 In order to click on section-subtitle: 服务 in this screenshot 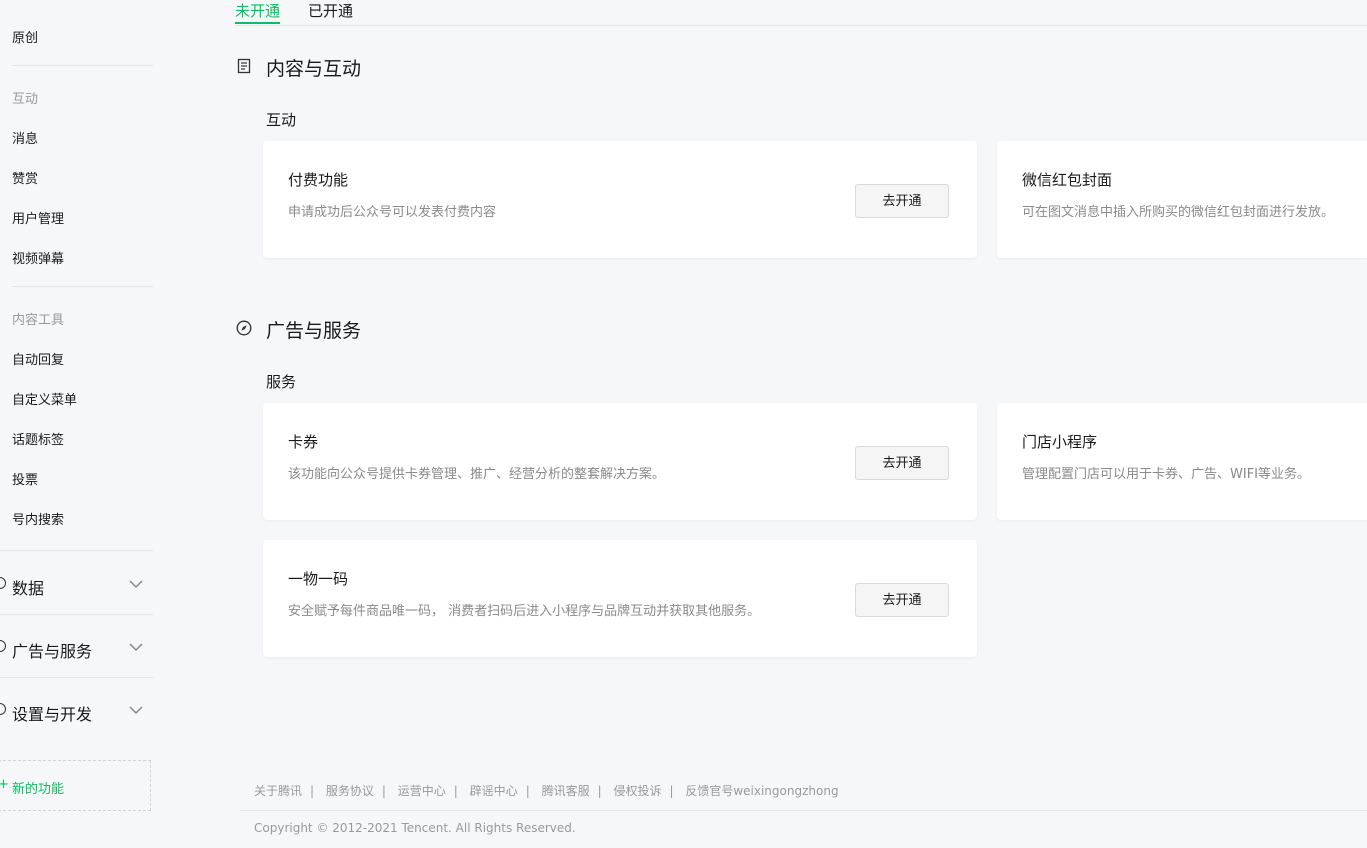, I will do `click(281, 382)`.